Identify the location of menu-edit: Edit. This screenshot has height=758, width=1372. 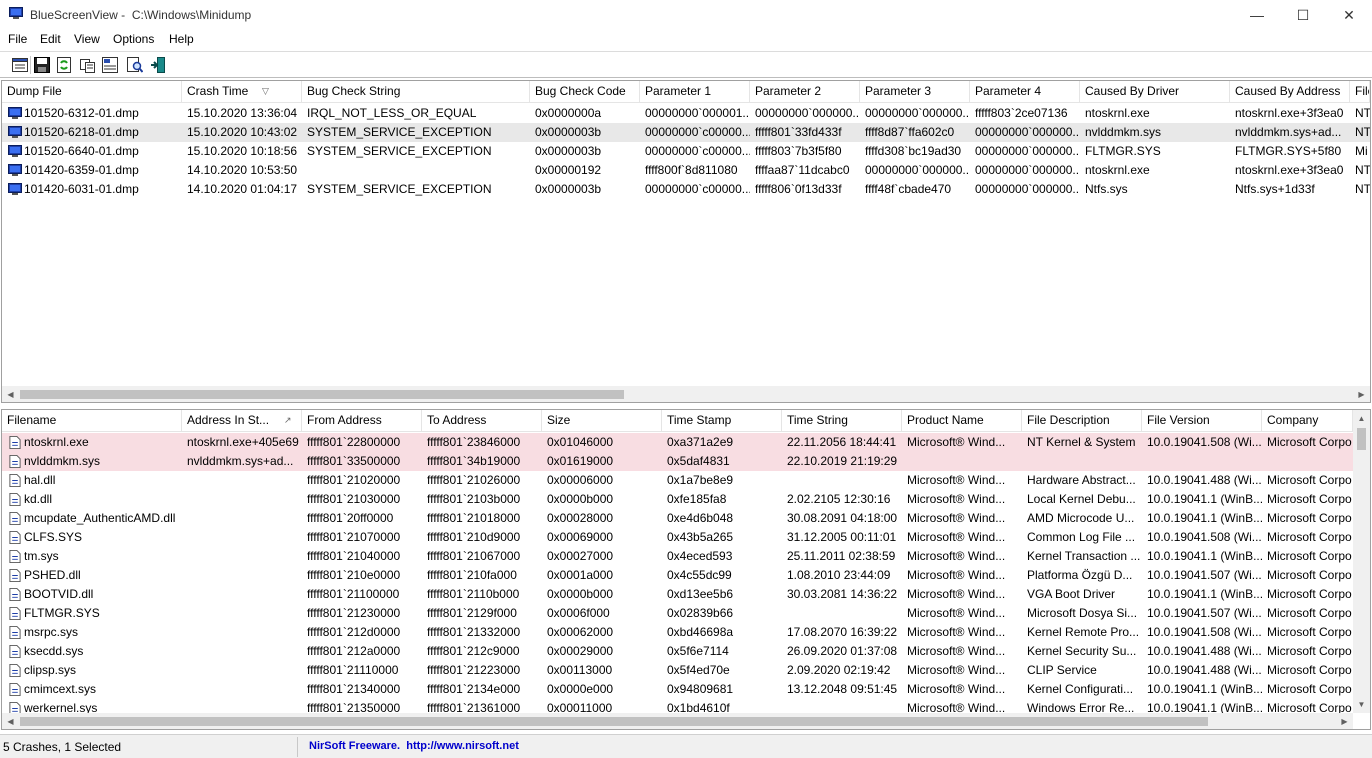
(50, 39).